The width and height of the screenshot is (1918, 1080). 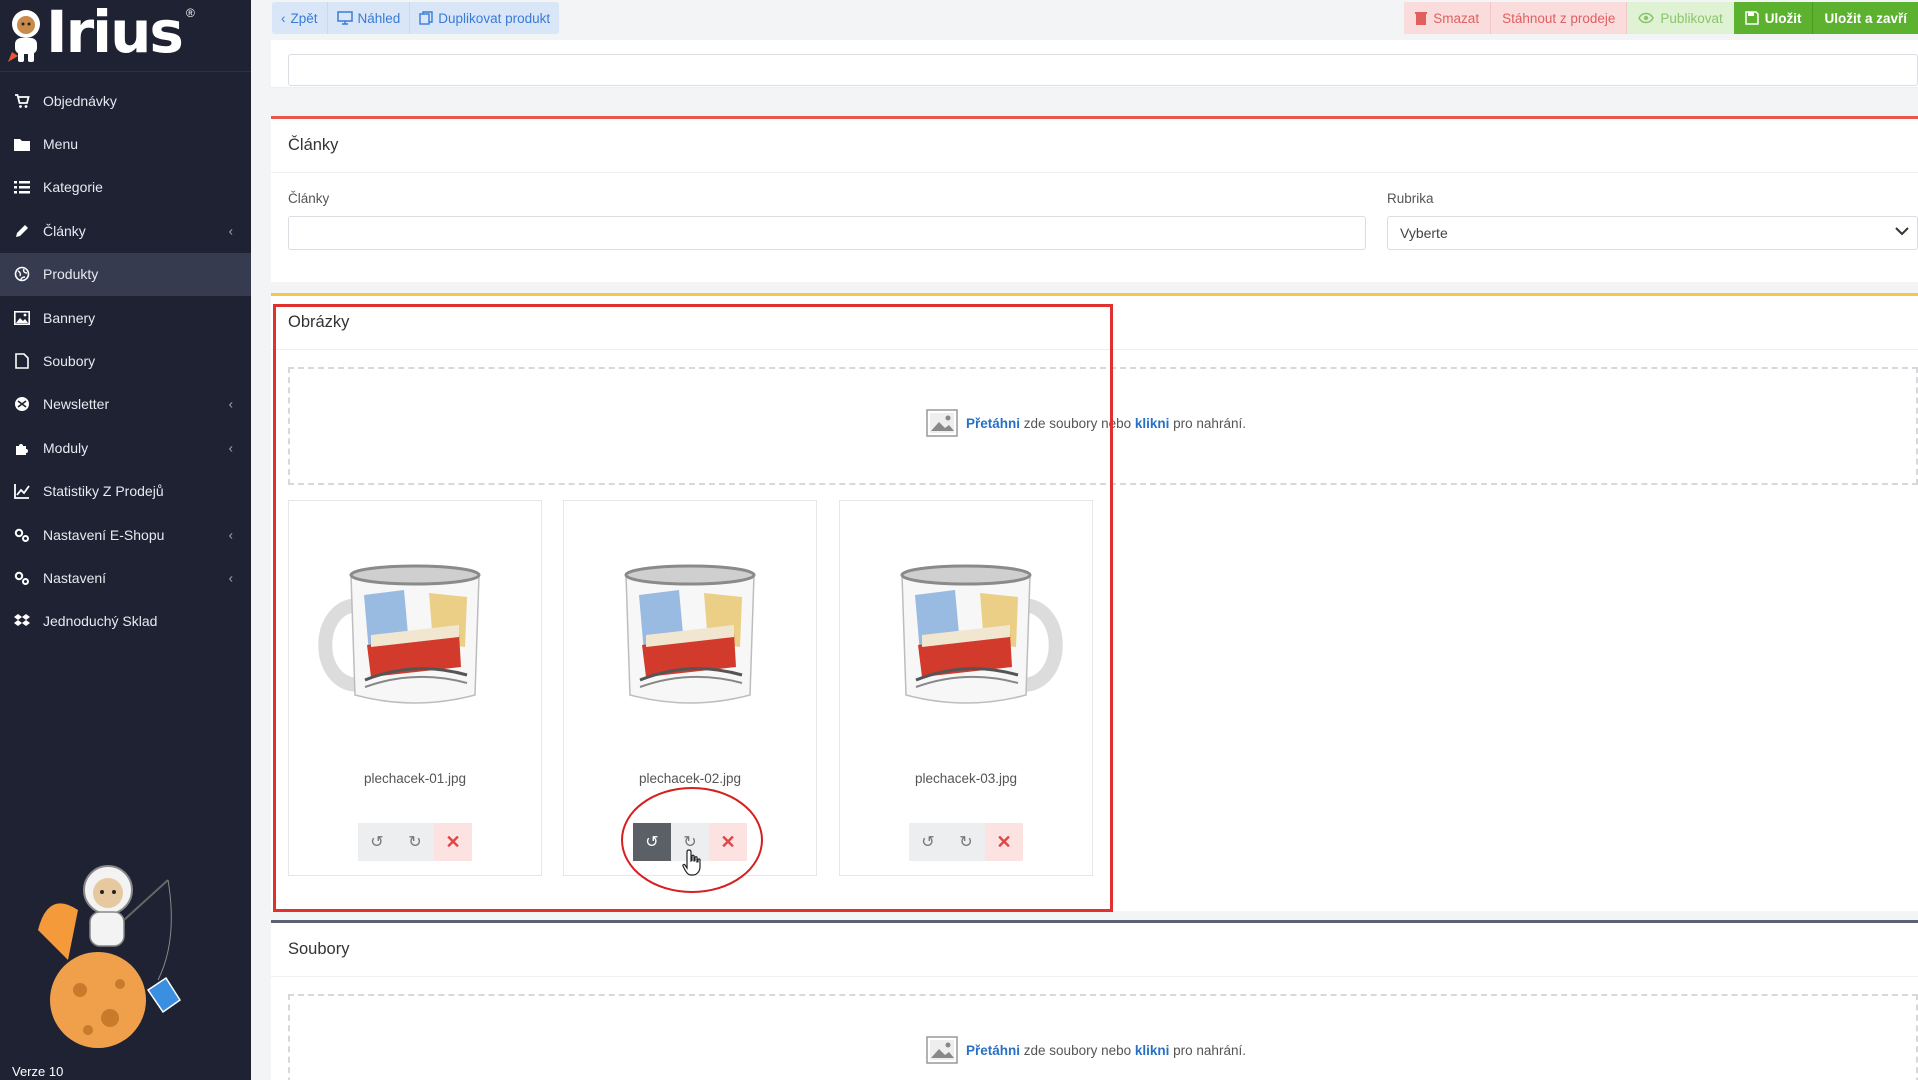 I want to click on envelope-icon, so click(x=22, y=404).